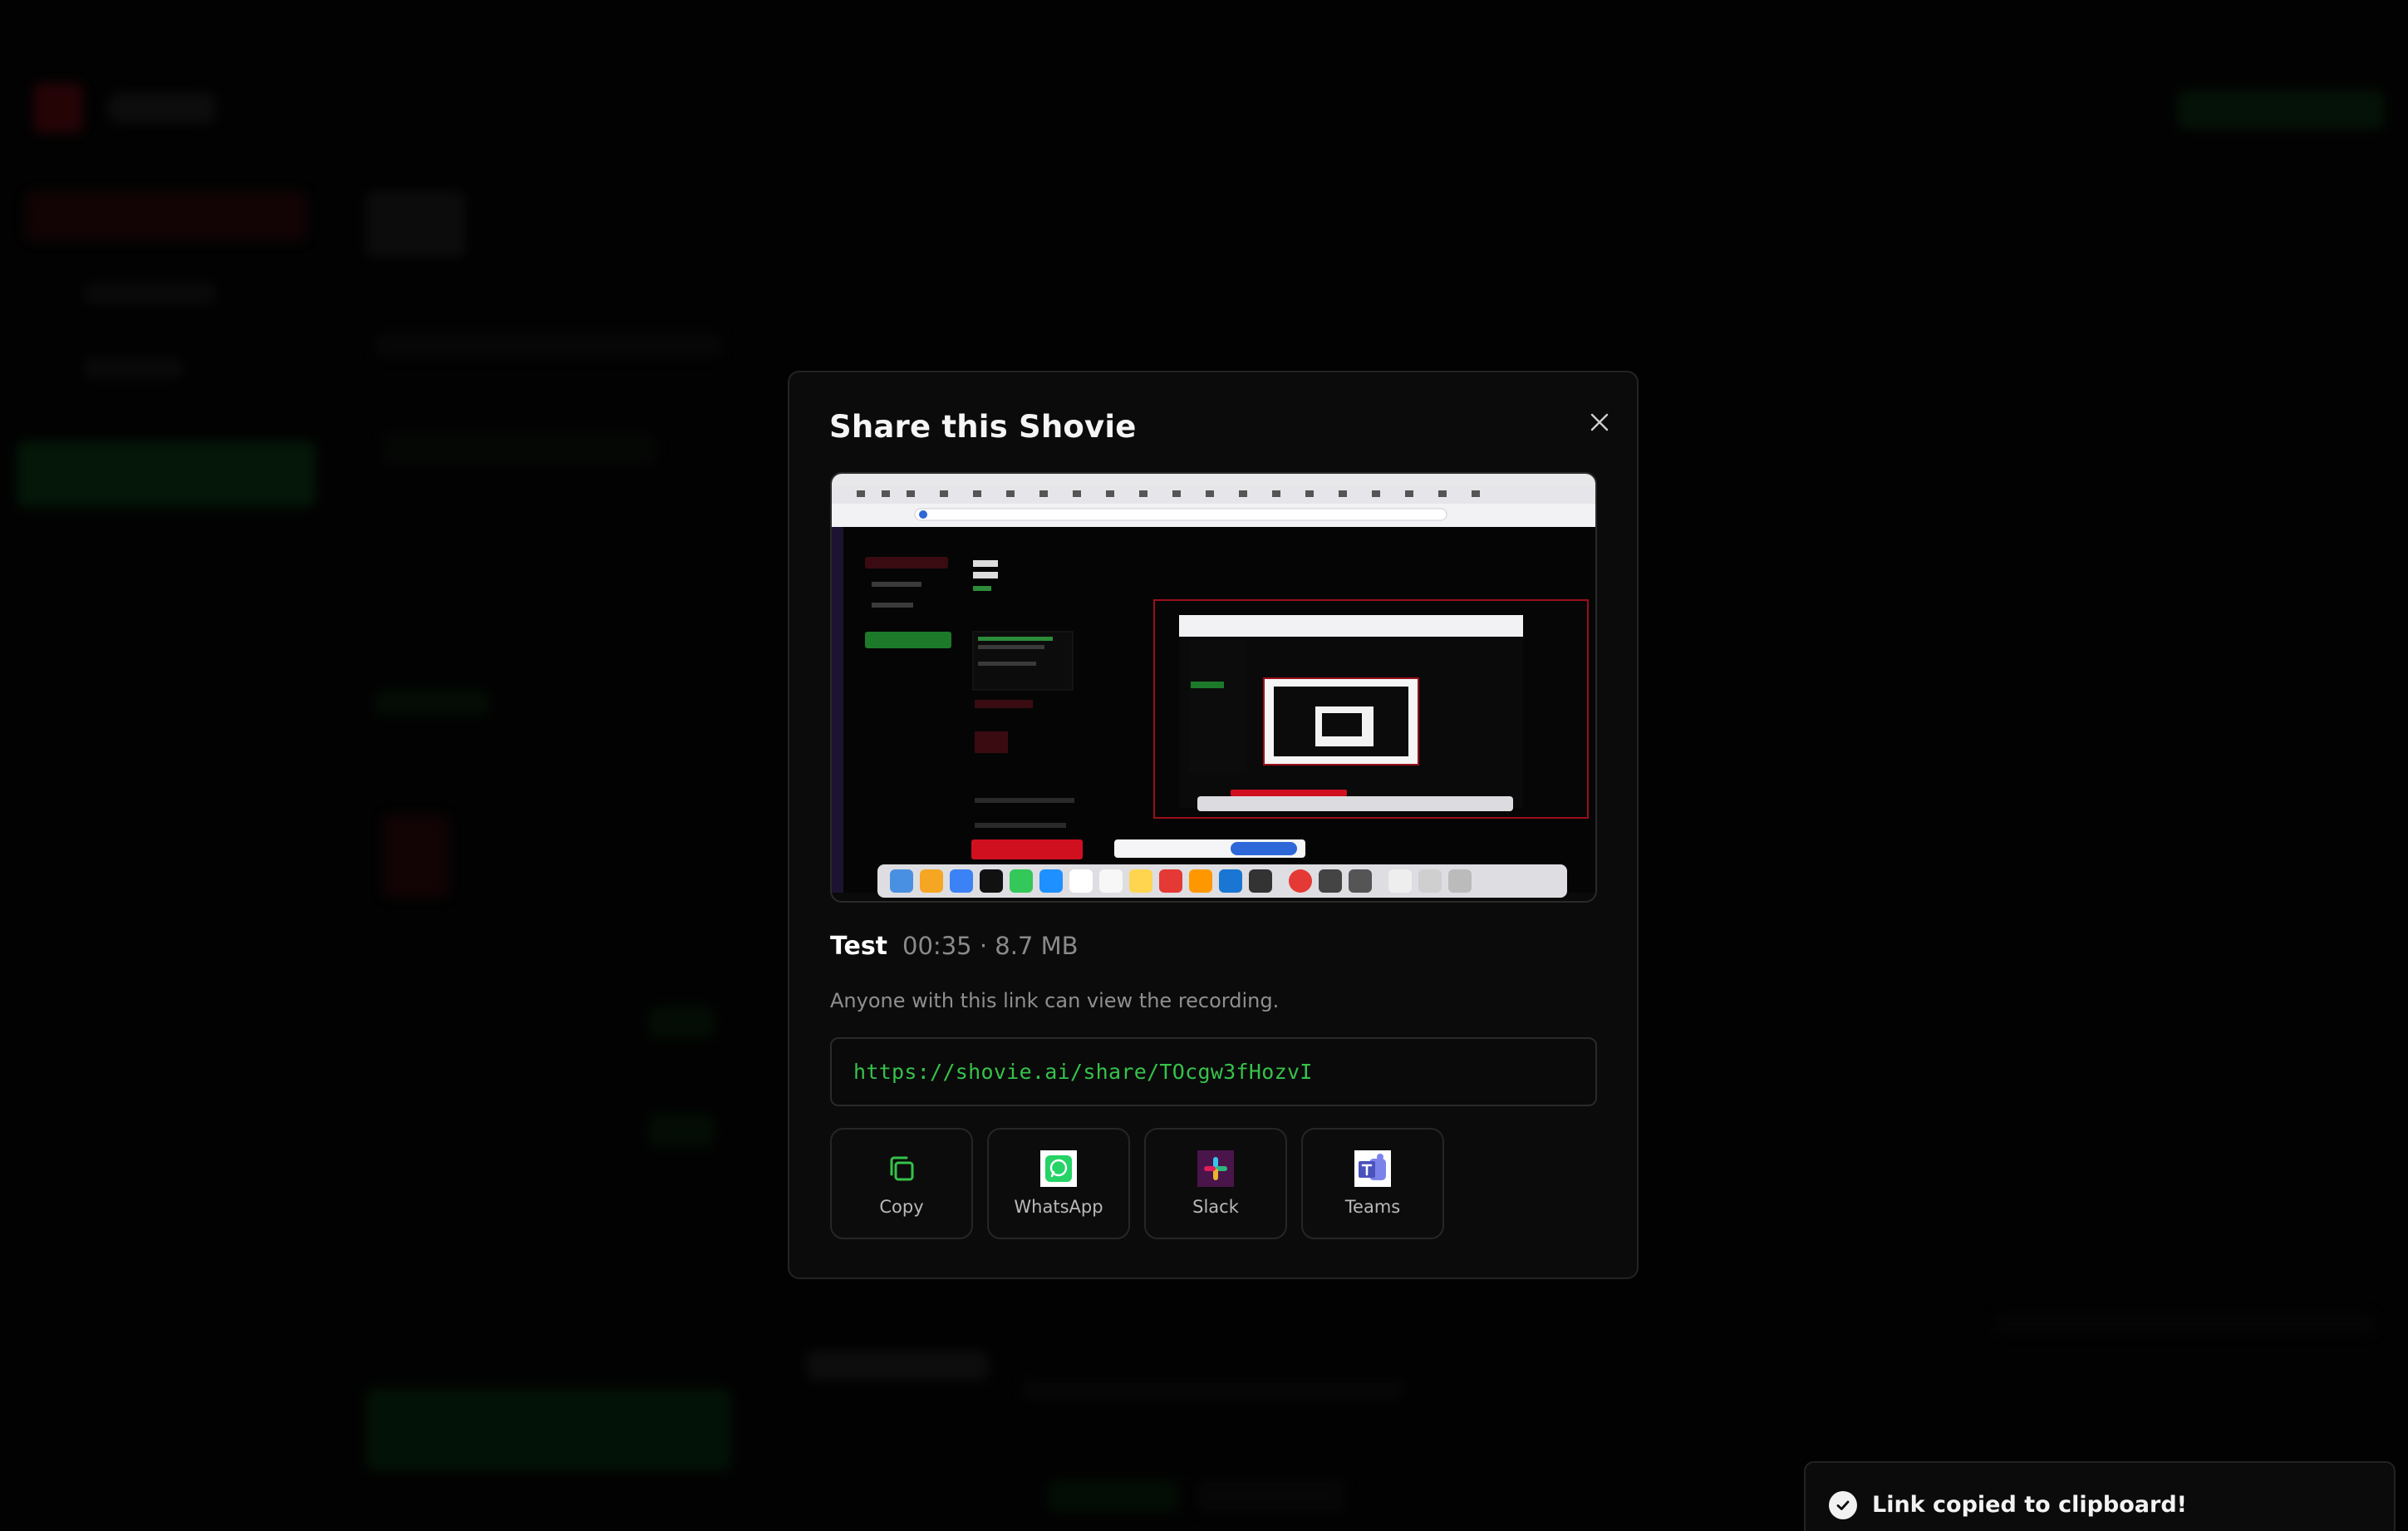  What do you see at coordinates (901, 1169) in the screenshot?
I see `copy-icon` at bounding box center [901, 1169].